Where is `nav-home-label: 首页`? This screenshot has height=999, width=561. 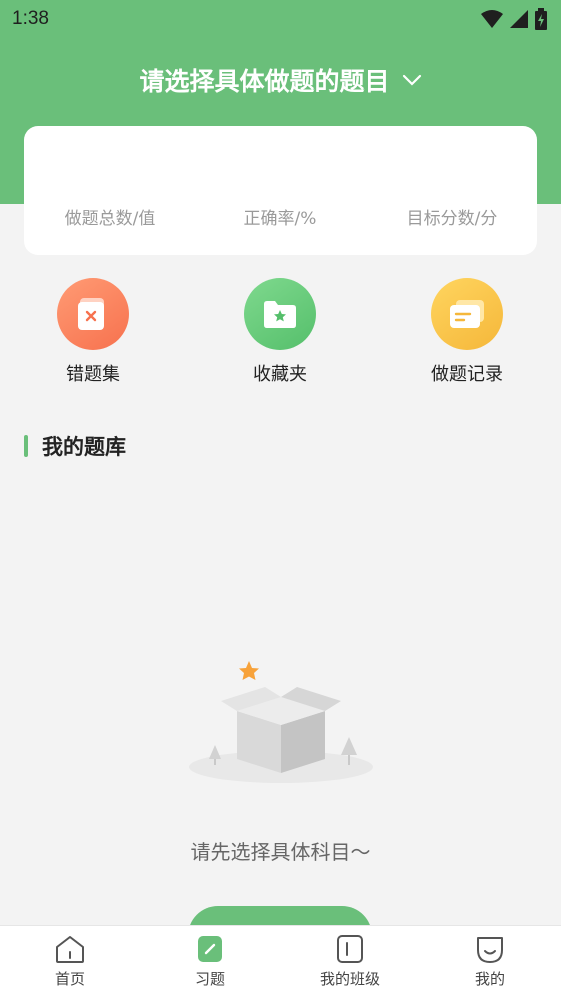
nav-home-label: 首页 is located at coordinates (69, 979).